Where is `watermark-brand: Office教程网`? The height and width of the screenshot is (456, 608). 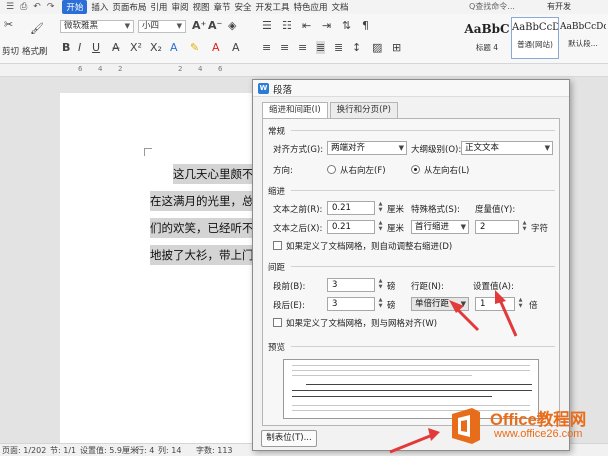
watermark-brand: Office教程网 is located at coordinates (538, 420).